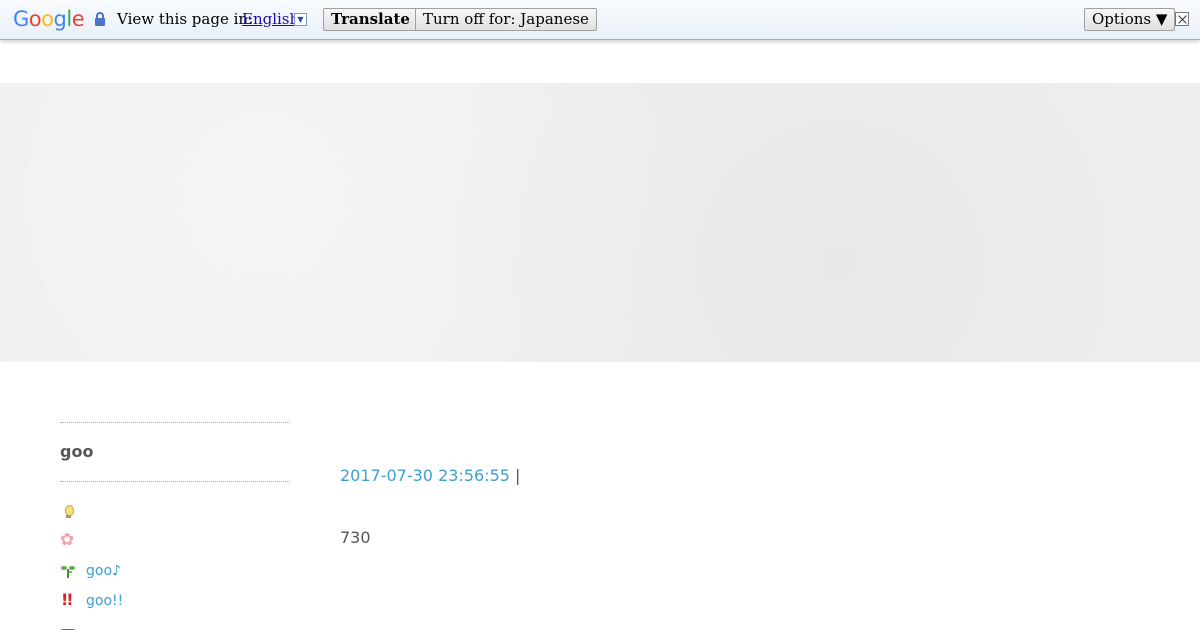  Describe the element at coordinates (175, 601) in the screenshot. I see `sidebar-item-goo-exclaim: goo!!` at that location.